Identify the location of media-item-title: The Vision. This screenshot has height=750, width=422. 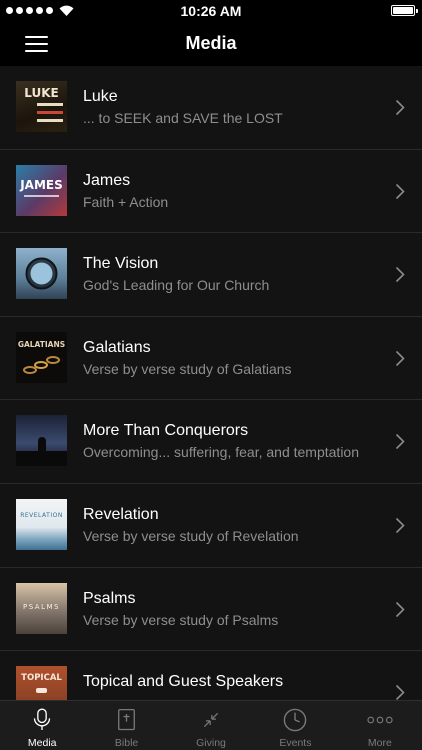
(121, 264).